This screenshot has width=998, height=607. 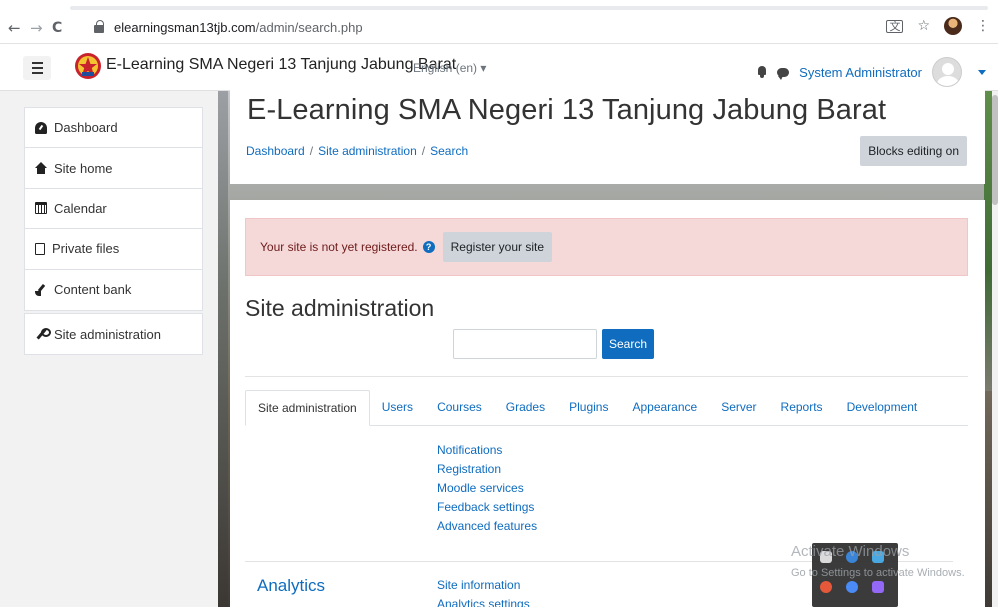 I want to click on link-feedback-settings: Feedback settings, so click(x=487, y=507).